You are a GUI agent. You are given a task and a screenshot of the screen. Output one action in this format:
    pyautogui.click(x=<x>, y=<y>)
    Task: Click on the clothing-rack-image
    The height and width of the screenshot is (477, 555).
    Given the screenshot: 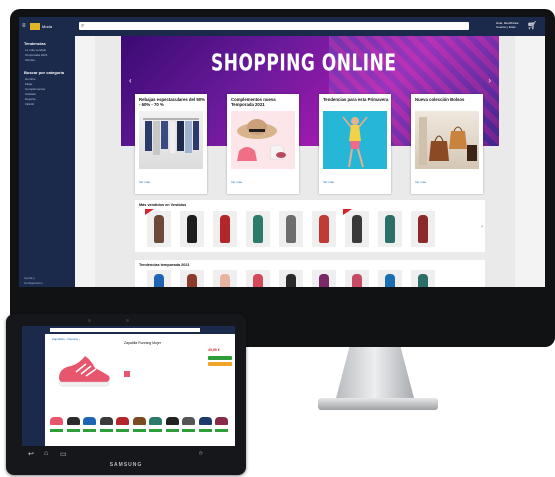 What is the action you would take?
    pyautogui.click(x=171, y=140)
    